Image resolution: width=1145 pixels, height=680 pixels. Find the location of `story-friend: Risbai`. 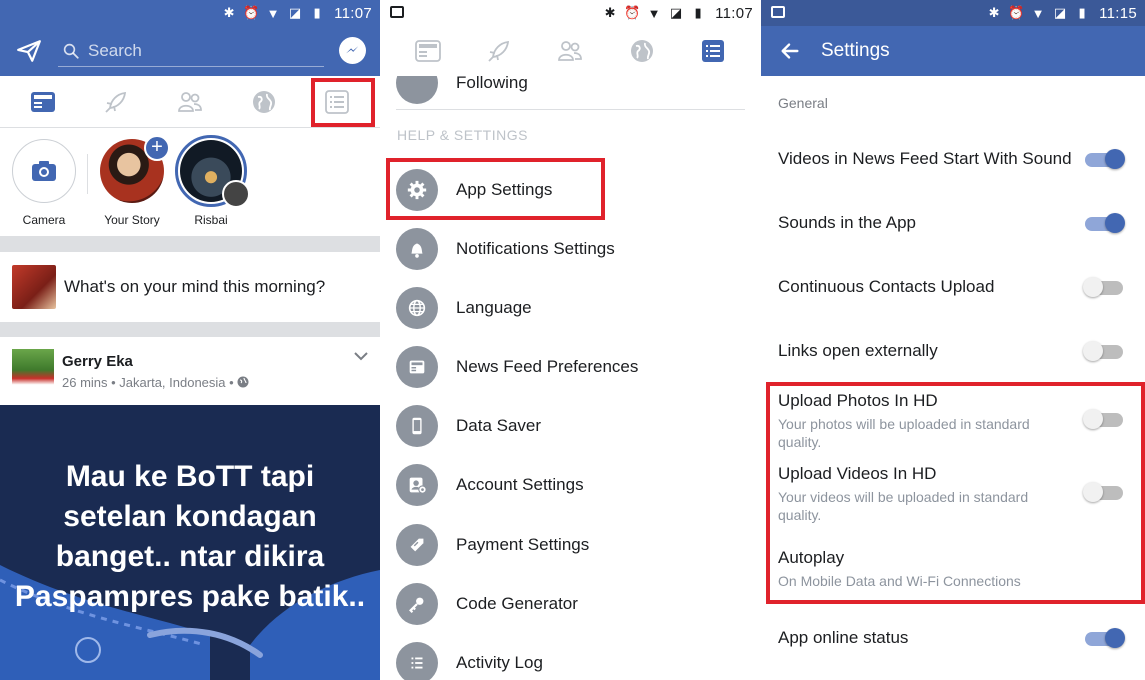

story-friend: Risbai is located at coordinates (212, 181).